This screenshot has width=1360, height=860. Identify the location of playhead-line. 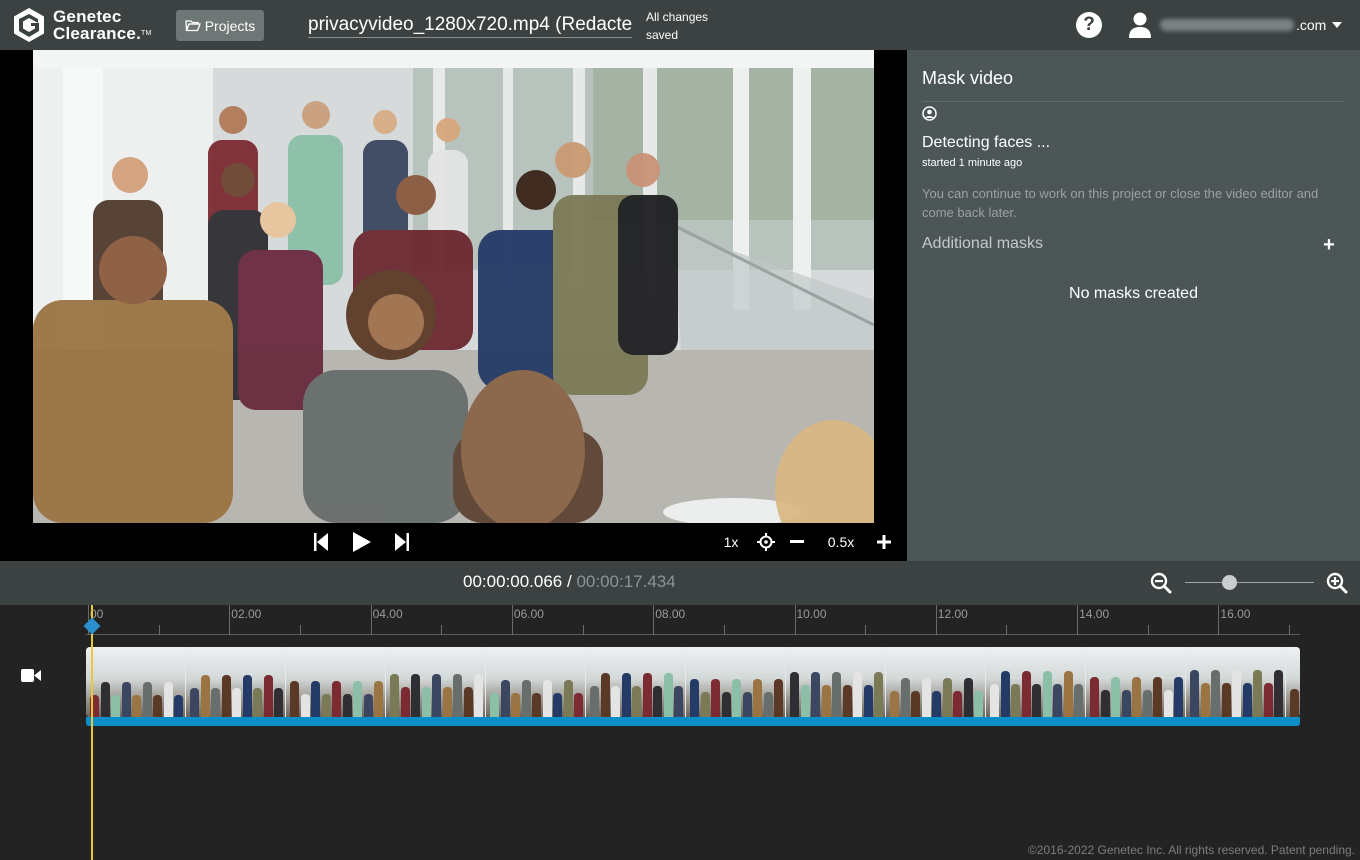
(92, 732).